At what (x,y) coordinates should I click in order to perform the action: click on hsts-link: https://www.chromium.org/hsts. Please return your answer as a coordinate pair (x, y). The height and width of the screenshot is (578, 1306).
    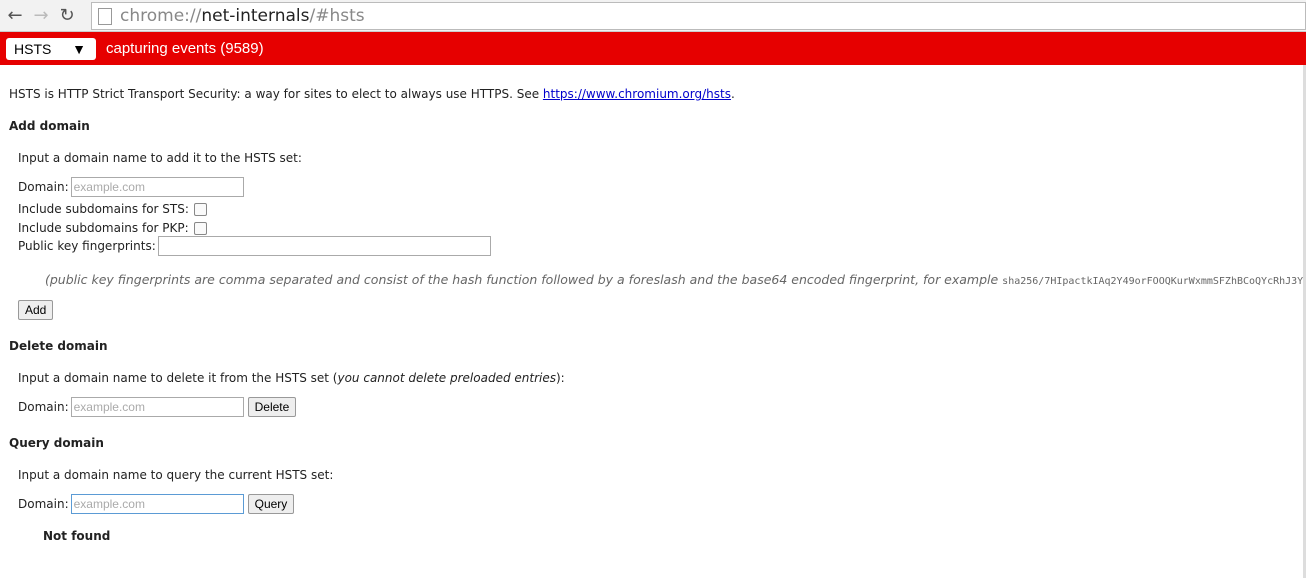
    Looking at the image, I should click on (637, 94).